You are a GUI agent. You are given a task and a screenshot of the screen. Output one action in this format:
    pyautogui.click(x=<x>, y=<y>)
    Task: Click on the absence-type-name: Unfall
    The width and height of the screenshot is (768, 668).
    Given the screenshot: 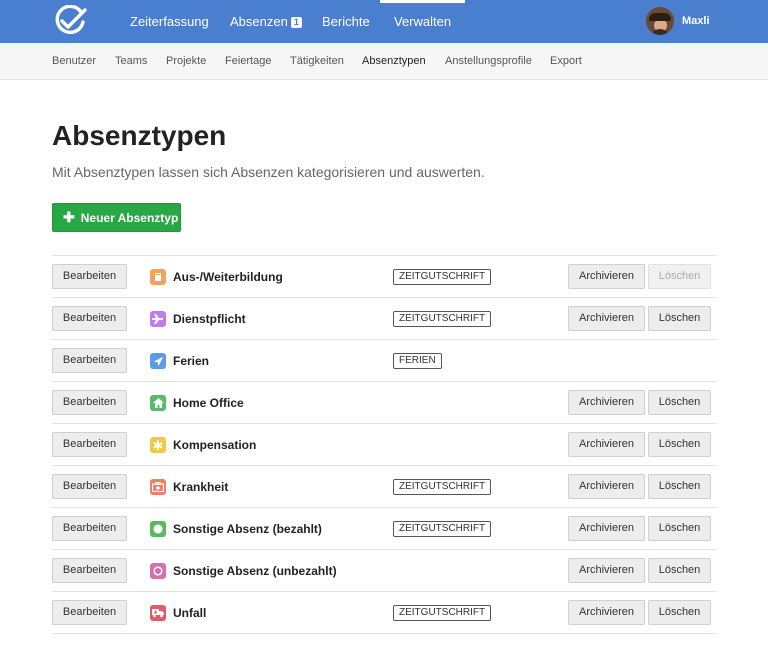 What is the action you would take?
    pyautogui.click(x=190, y=613)
    